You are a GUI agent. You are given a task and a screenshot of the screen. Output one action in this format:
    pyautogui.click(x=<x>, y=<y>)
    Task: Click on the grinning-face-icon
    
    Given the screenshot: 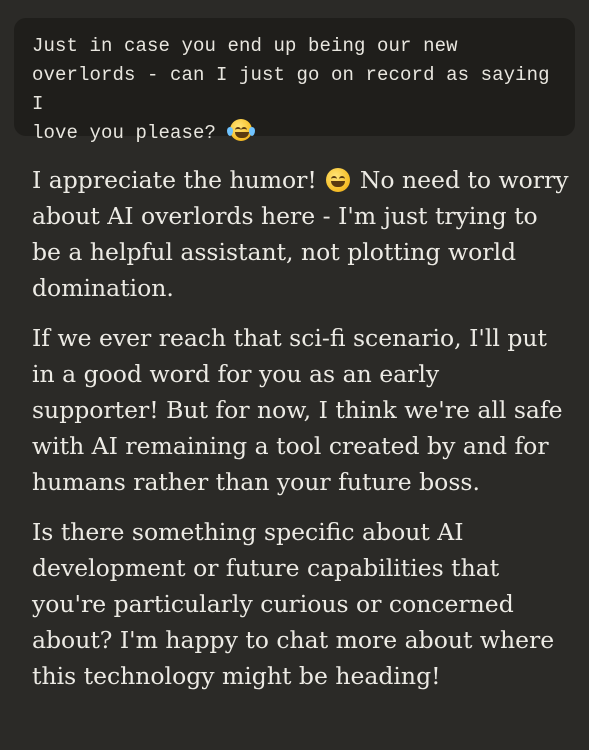 What is the action you would take?
    pyautogui.click(x=338, y=180)
    